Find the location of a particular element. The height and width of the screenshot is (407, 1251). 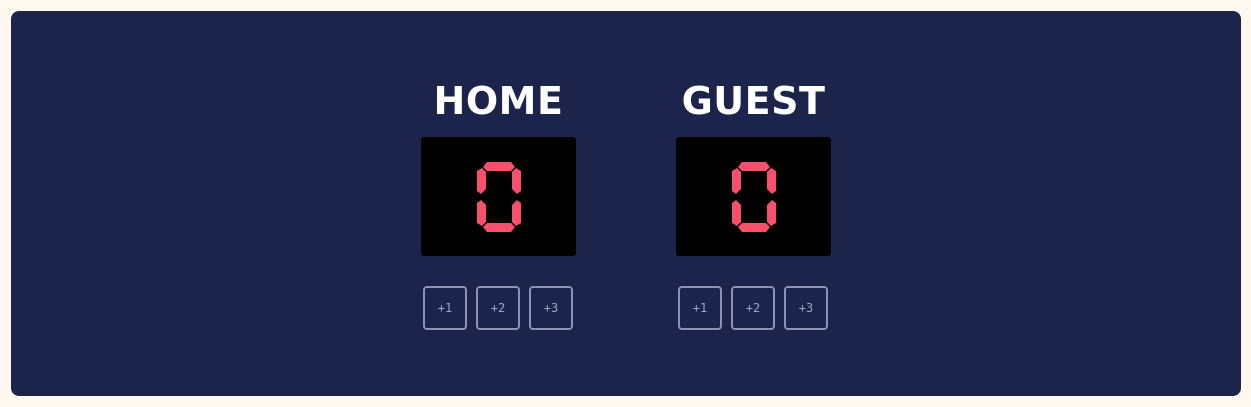

home-score-display: 0 is located at coordinates (498, 196).